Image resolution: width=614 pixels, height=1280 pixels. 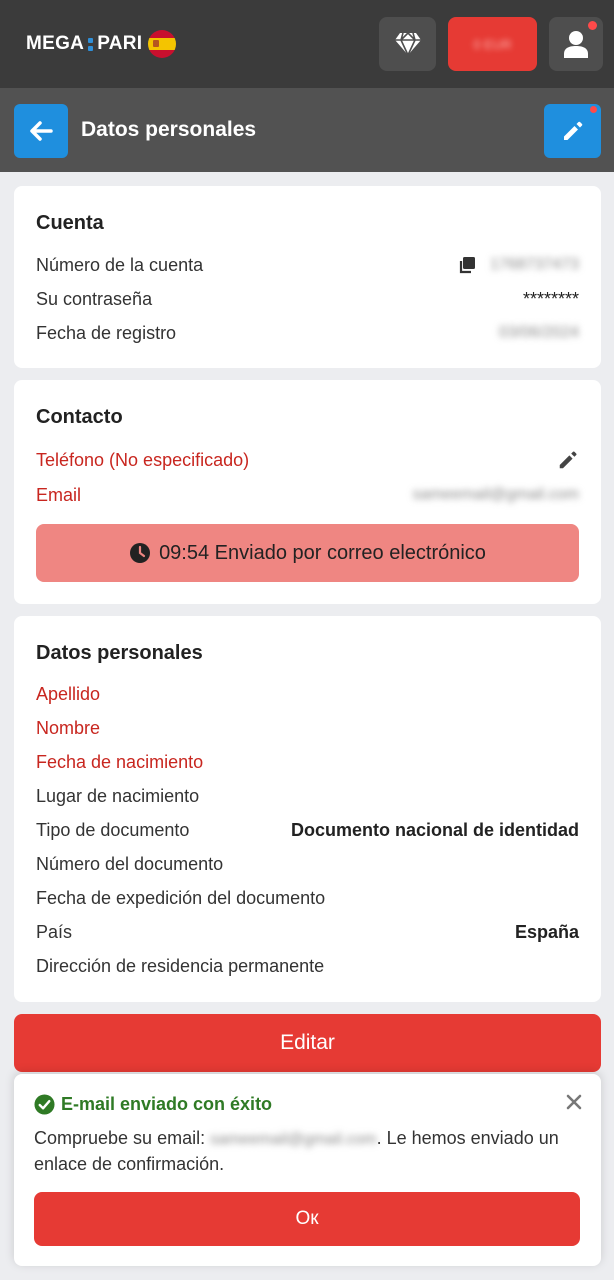 I want to click on name-row: Nombre, so click(x=307, y=728).